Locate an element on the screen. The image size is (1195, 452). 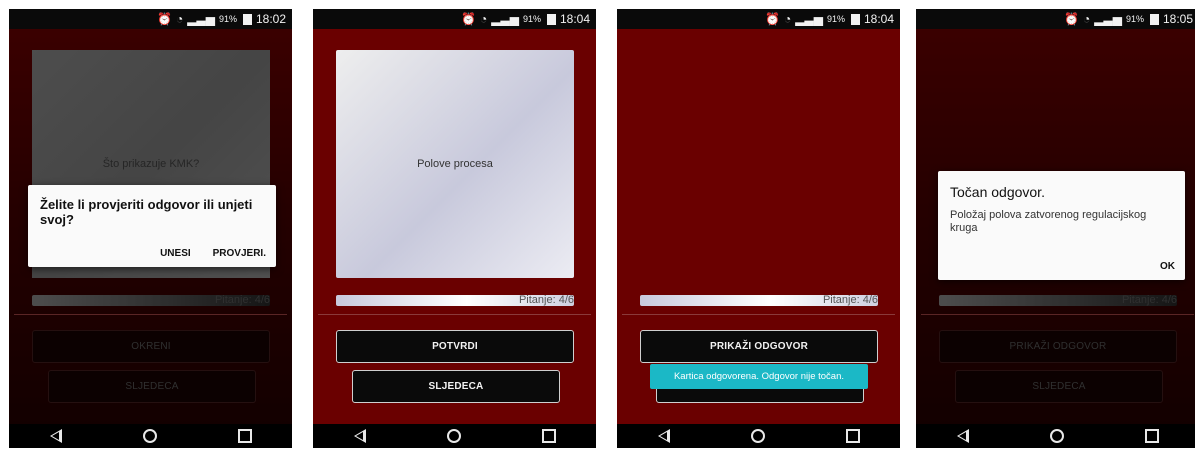
show-answer-button: PRIKAŽI ODGOVOR is located at coordinates (759, 346).